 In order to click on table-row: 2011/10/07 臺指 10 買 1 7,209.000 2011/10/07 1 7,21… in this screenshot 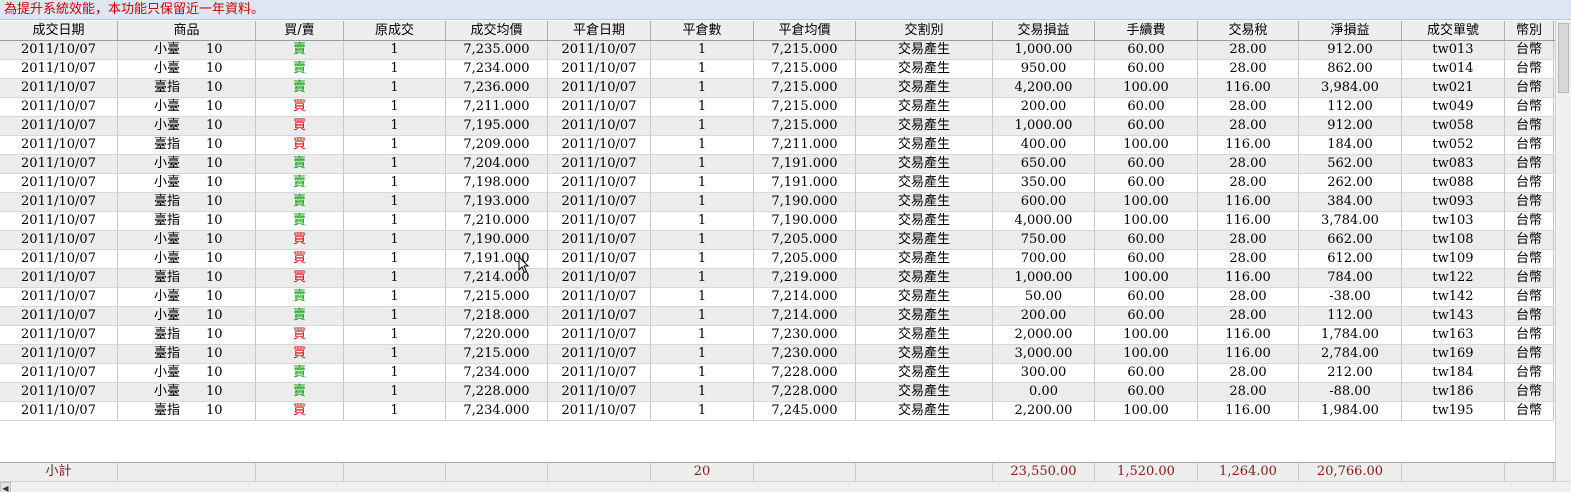, I will do `click(777, 145)`.